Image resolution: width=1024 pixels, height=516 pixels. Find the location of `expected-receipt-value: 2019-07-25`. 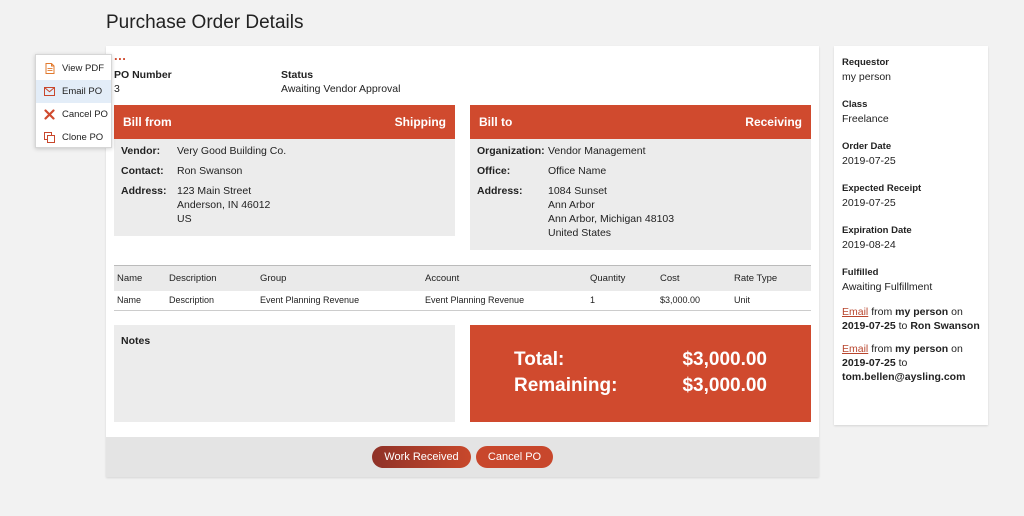

expected-receipt-value: 2019-07-25 is located at coordinates (869, 203).